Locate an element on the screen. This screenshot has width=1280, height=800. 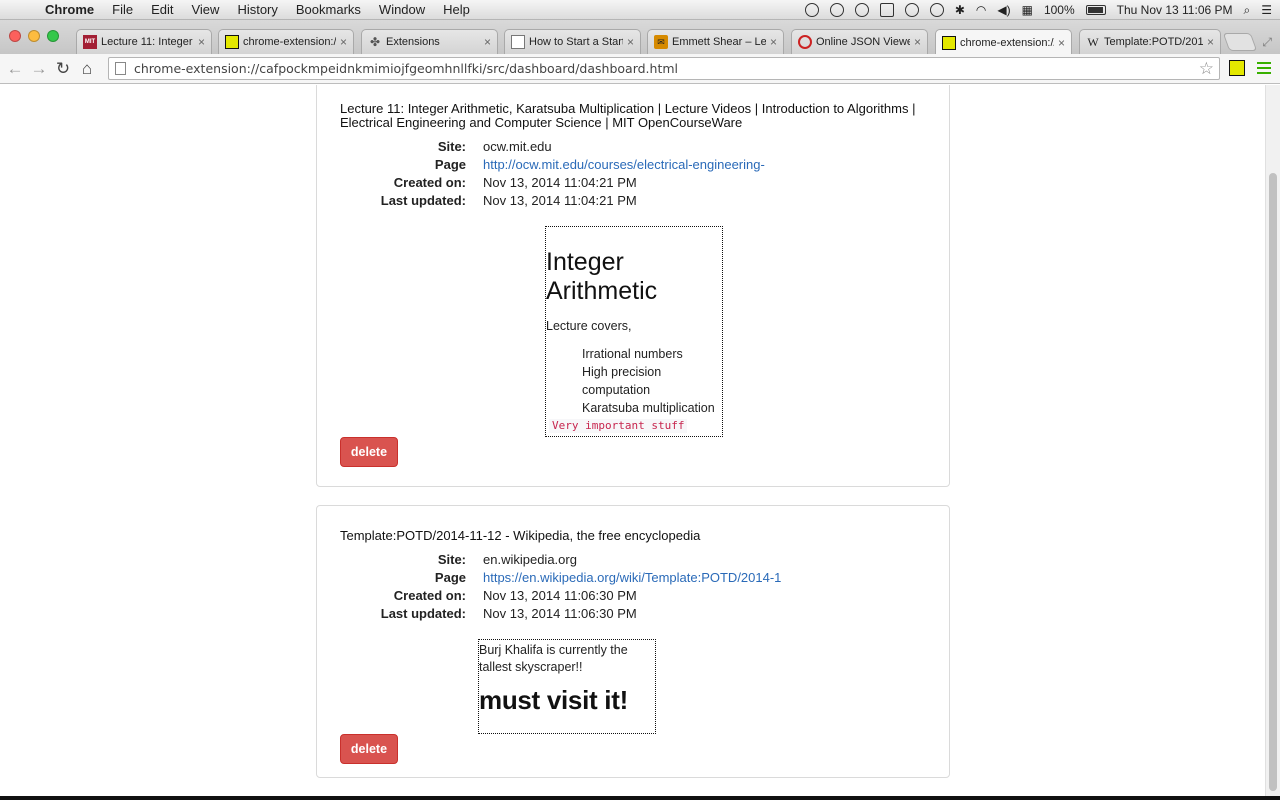
tab-emmett-shear: ✉ Emmett Shear – Lect × is located at coordinates (715, 41).